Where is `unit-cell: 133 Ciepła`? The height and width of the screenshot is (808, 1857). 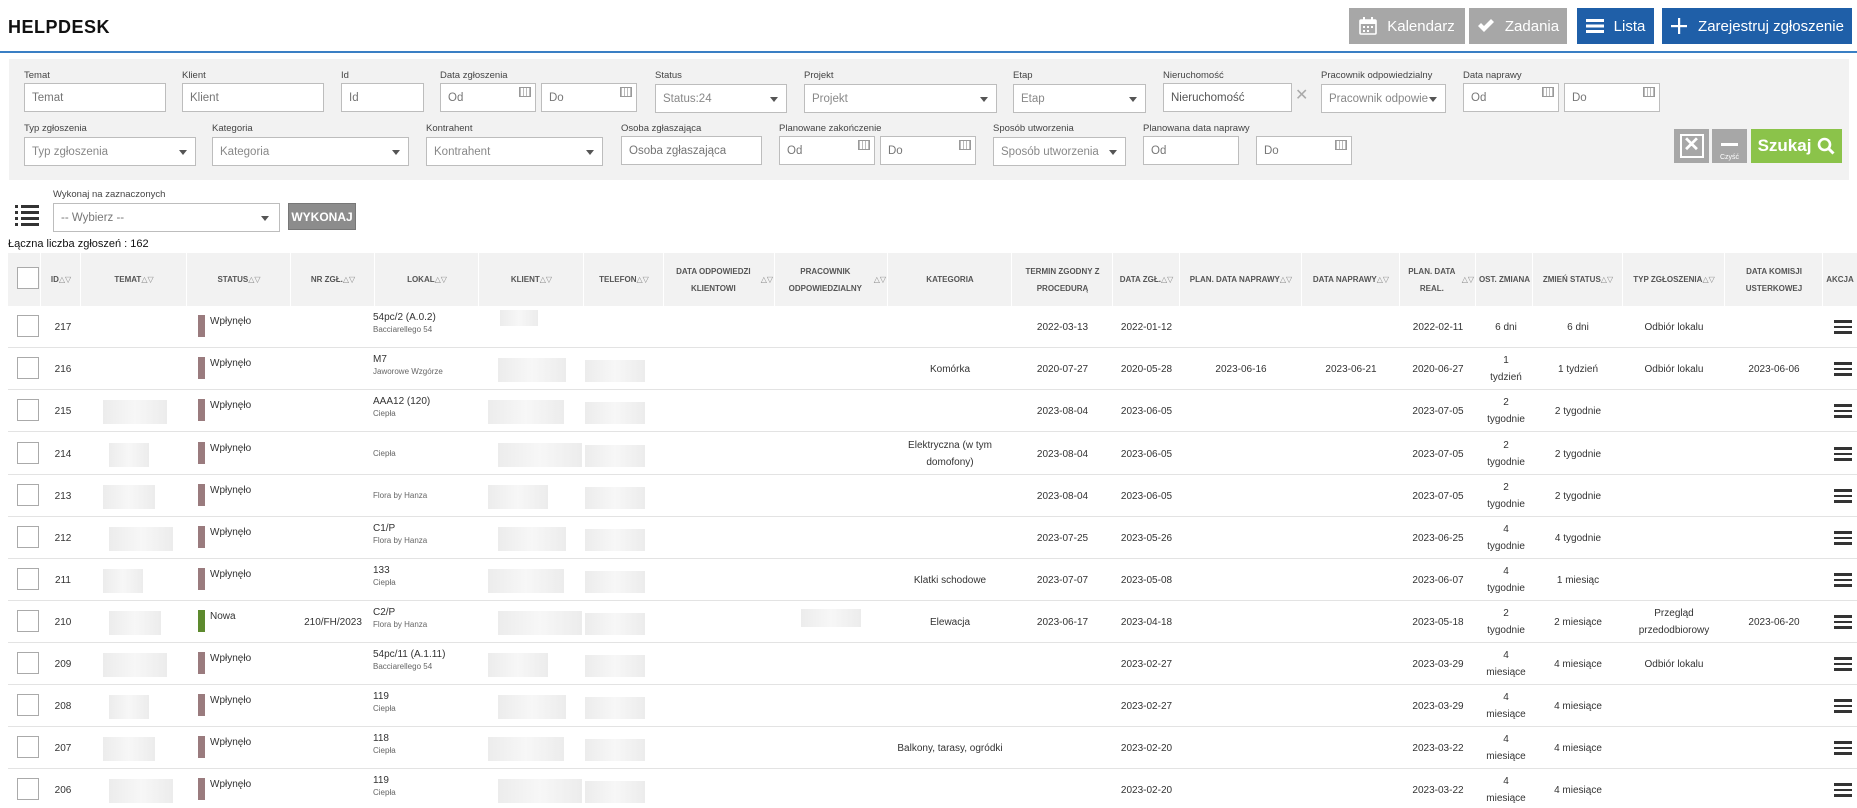 unit-cell: 133 Ciepła is located at coordinates (384, 576).